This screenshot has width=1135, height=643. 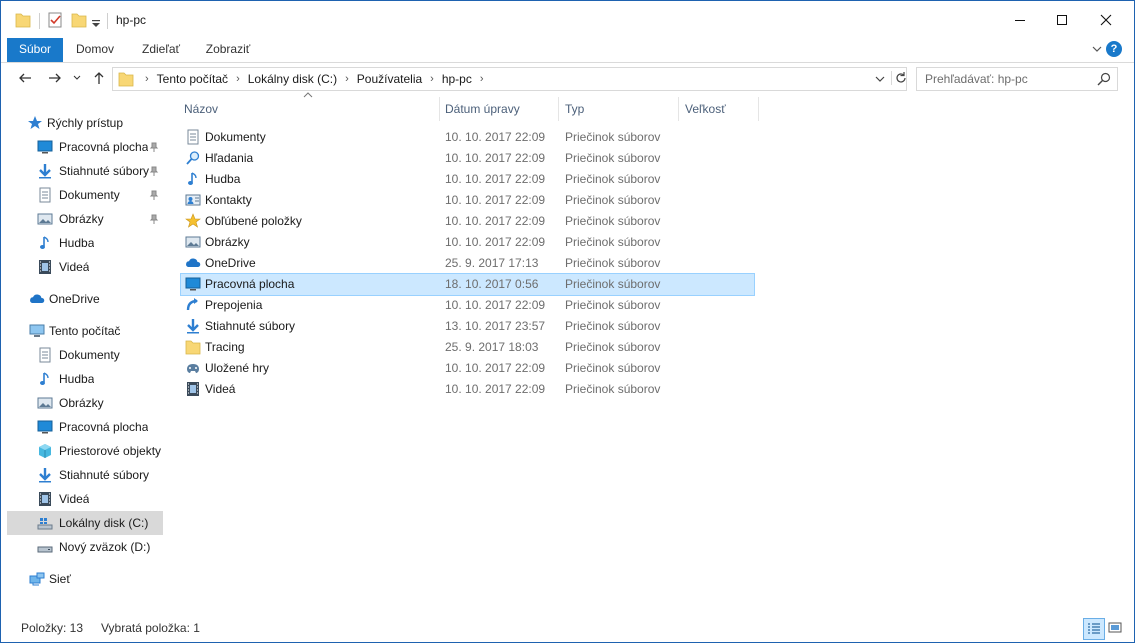 What do you see at coordinates (720, 109) in the screenshot?
I see `column-header-size: Veľkosť` at bounding box center [720, 109].